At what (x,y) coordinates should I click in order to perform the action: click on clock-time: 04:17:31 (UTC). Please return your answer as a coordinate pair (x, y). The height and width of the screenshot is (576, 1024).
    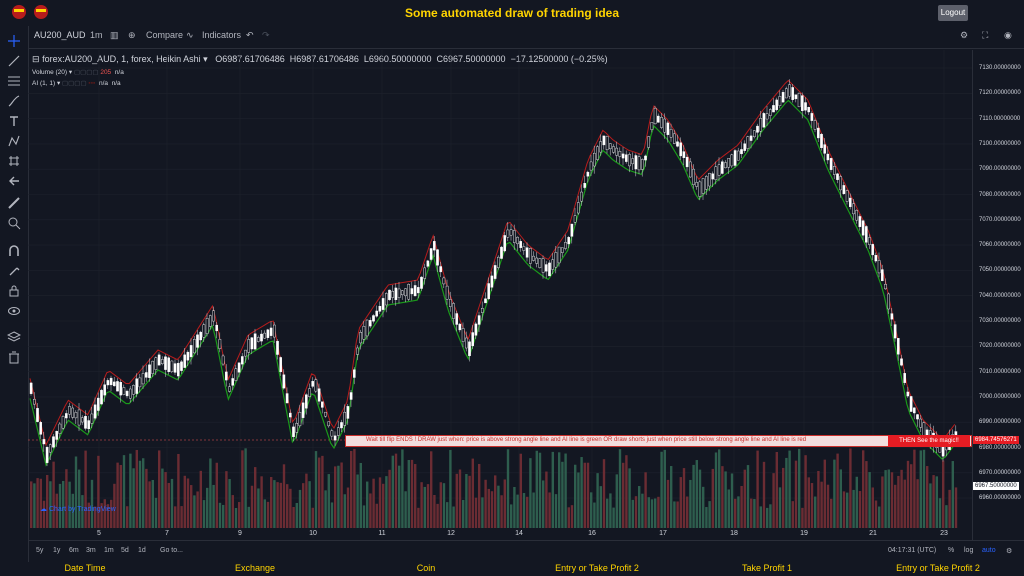
    Looking at the image, I should click on (912, 550).